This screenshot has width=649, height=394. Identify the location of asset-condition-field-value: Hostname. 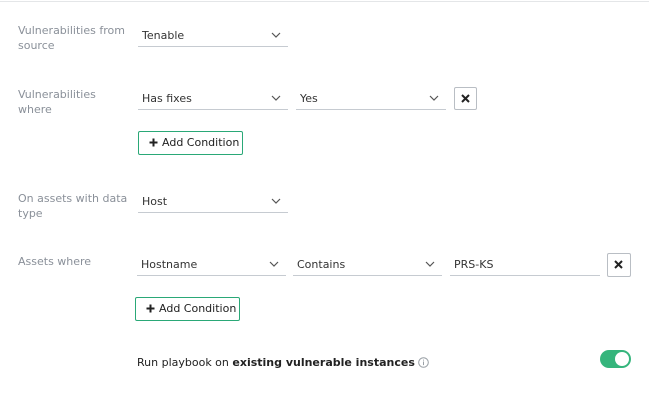
(169, 264).